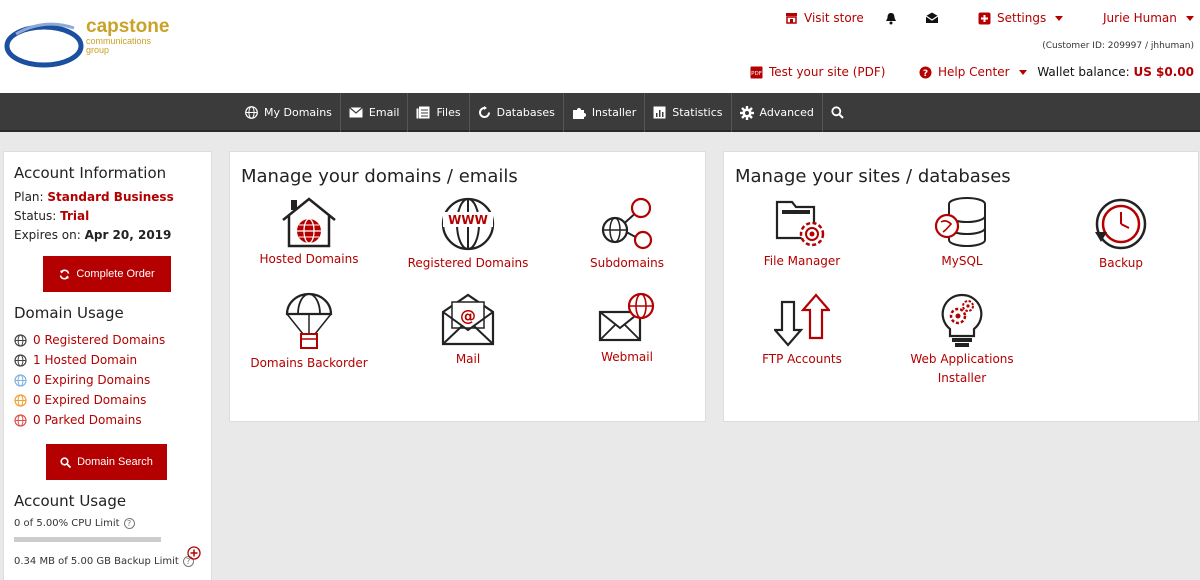 The image size is (1200, 580). Describe the element at coordinates (984, 18) in the screenshot. I see `settings-icon` at that location.